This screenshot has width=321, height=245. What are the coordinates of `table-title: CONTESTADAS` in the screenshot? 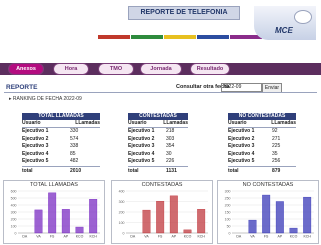 It's located at (158, 116).